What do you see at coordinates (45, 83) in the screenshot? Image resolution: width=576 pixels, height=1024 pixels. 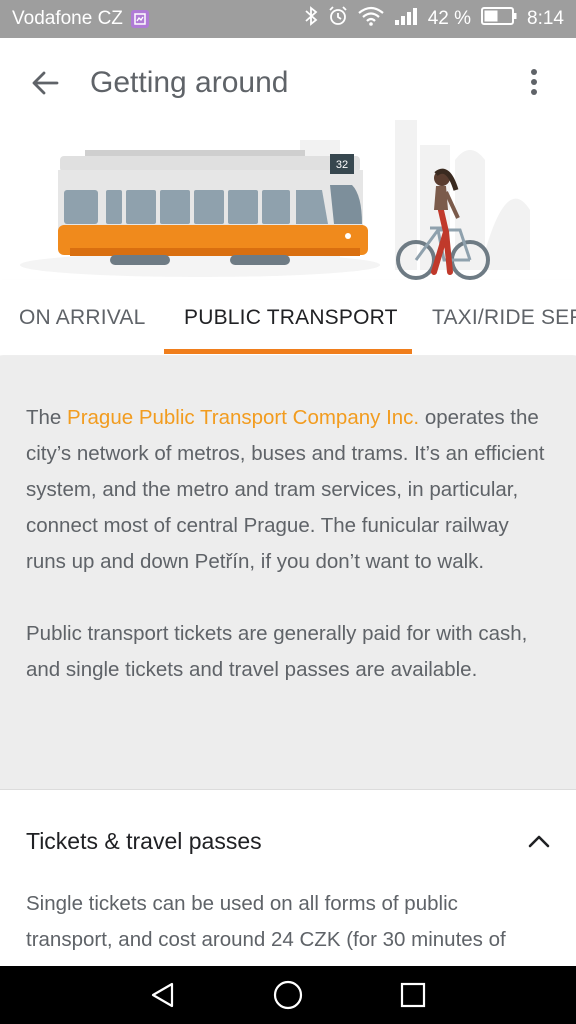 I see `arrow-back-icon` at bounding box center [45, 83].